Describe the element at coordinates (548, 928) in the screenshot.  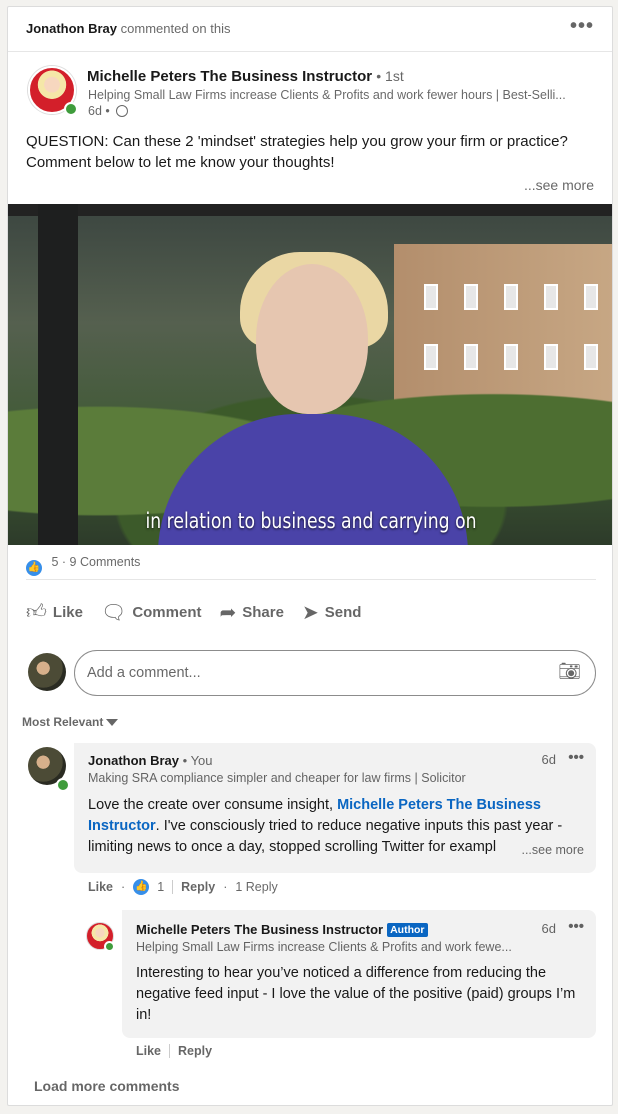
I see `reply-time: 6d` at that location.